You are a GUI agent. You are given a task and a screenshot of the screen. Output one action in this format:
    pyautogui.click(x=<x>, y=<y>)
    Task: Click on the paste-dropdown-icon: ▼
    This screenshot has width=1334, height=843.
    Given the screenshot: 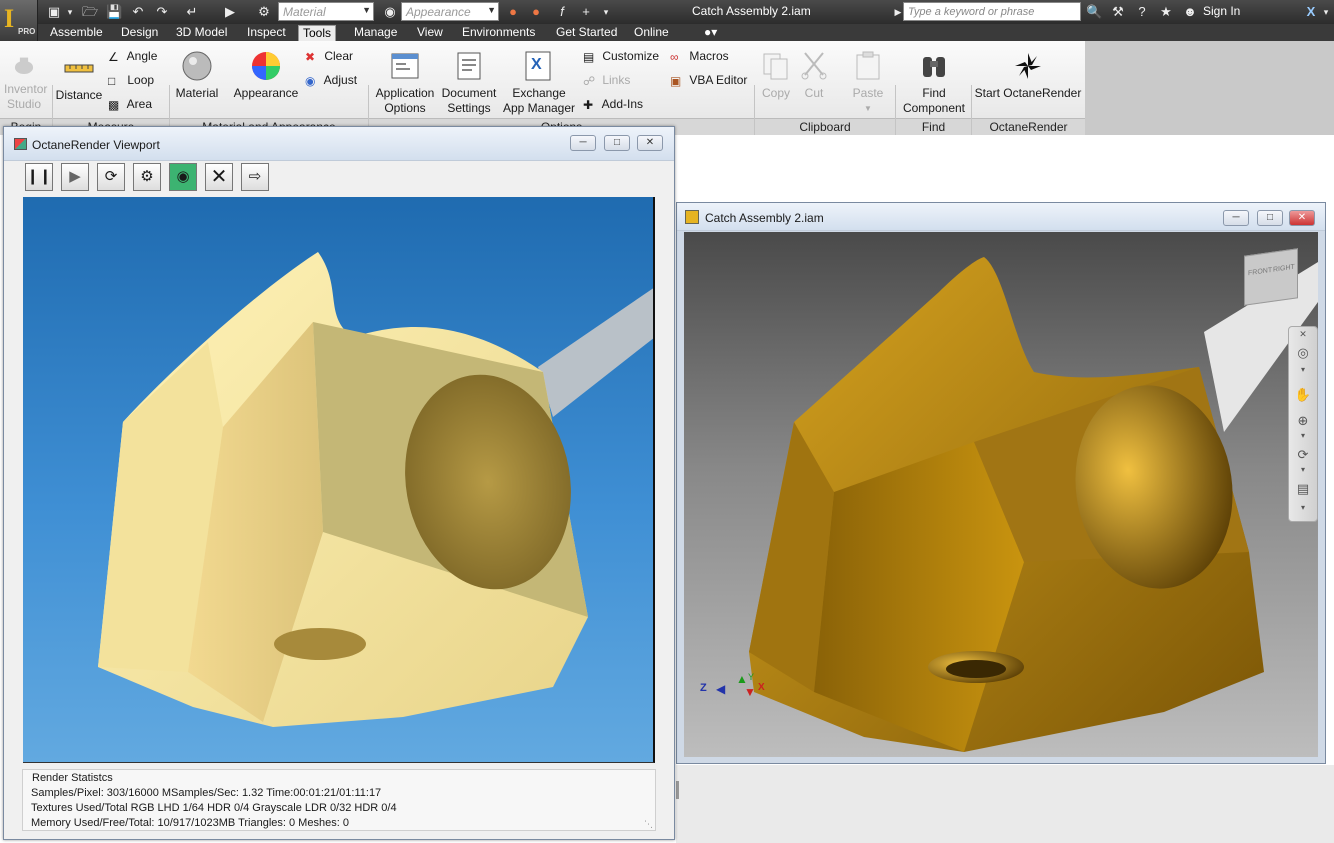 What is the action you would take?
    pyautogui.click(x=868, y=108)
    